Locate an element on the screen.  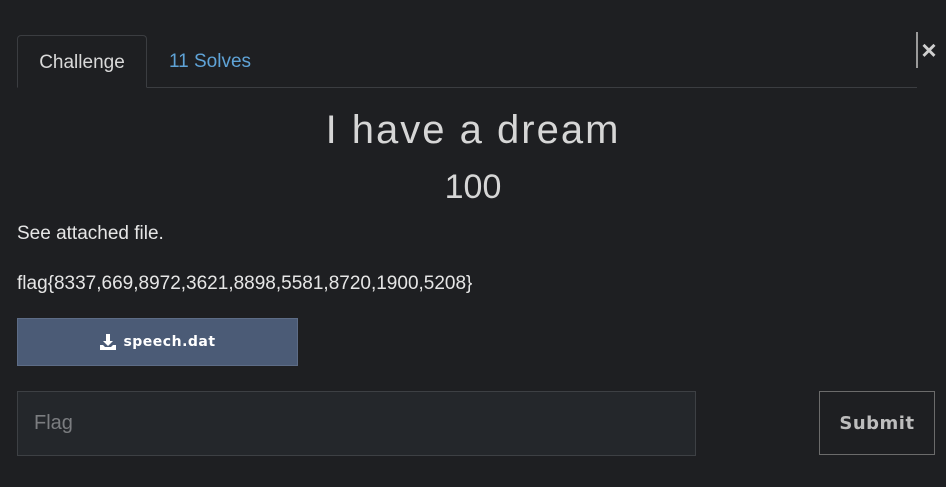
close-button: × is located at coordinates (927, 50).